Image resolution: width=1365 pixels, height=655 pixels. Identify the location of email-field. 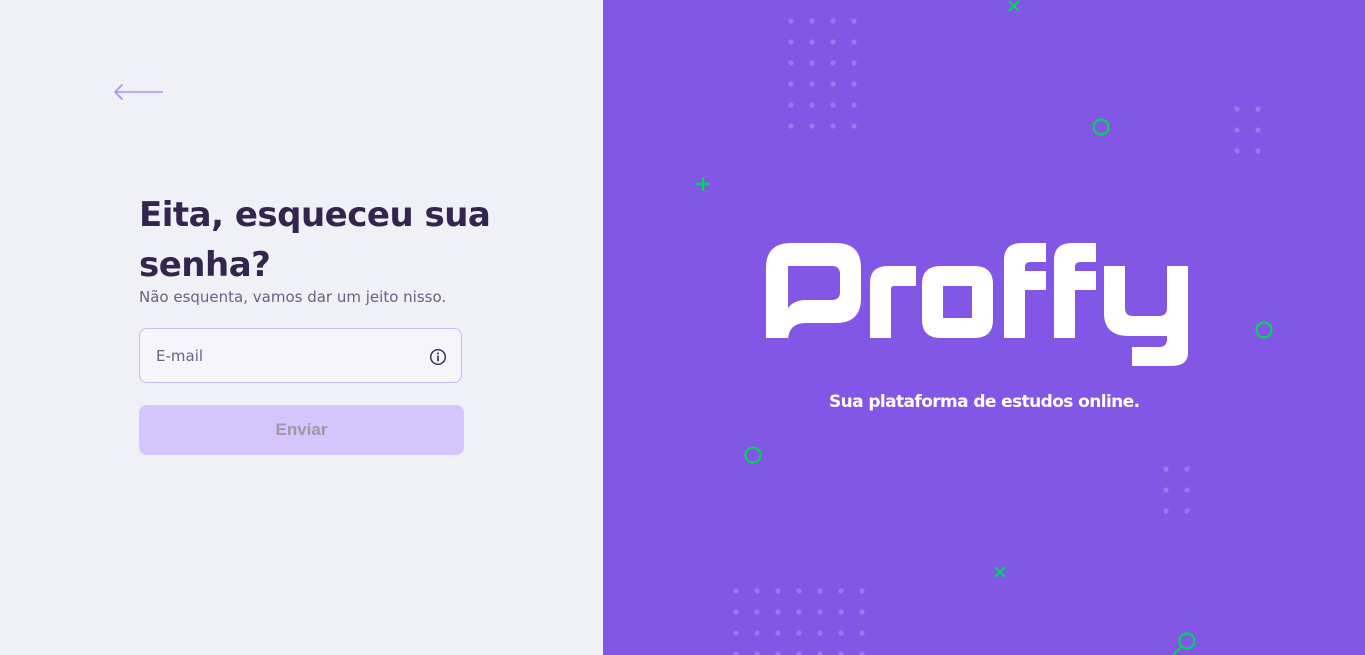
(300, 355).